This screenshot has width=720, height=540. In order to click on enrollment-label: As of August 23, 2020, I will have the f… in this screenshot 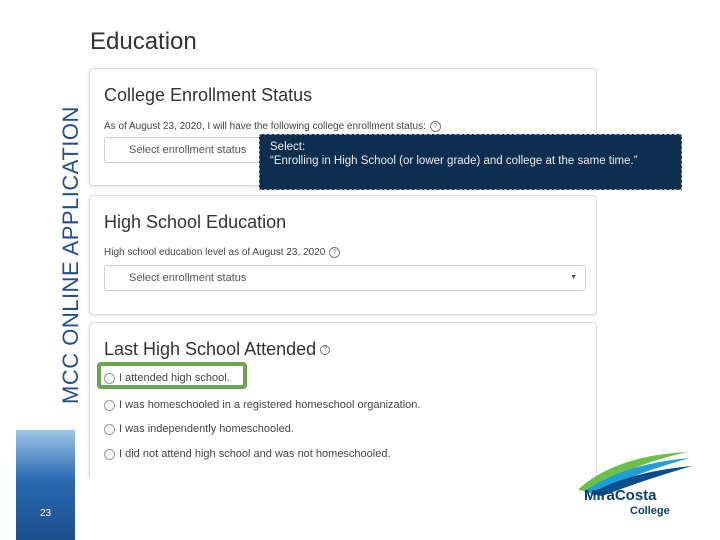, I will do `click(272, 126)`.